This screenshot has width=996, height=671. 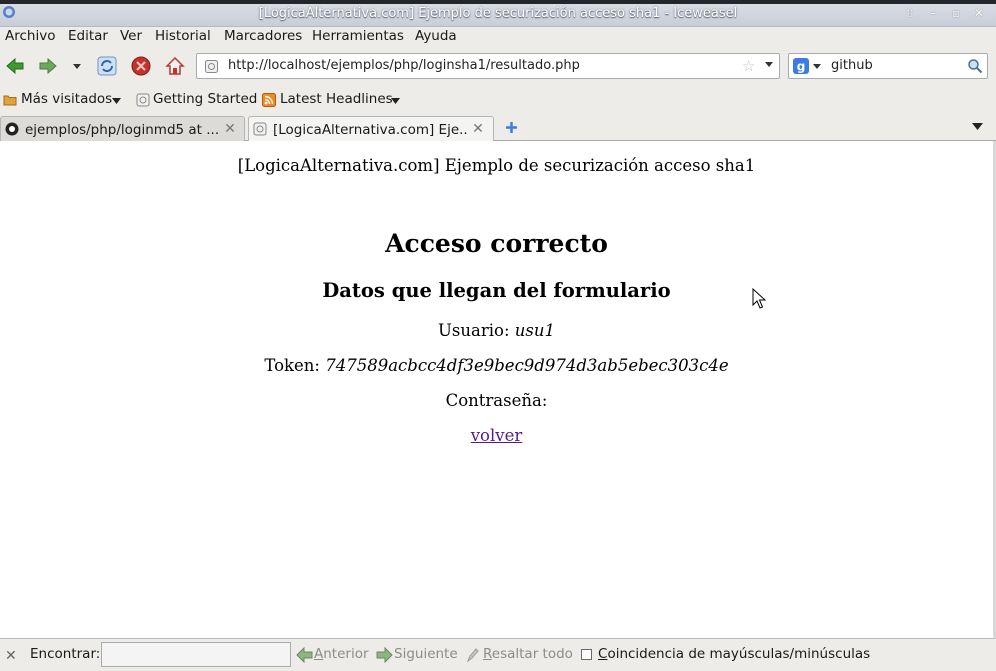 I want to click on google-engine-icon: g, so click(x=801, y=66).